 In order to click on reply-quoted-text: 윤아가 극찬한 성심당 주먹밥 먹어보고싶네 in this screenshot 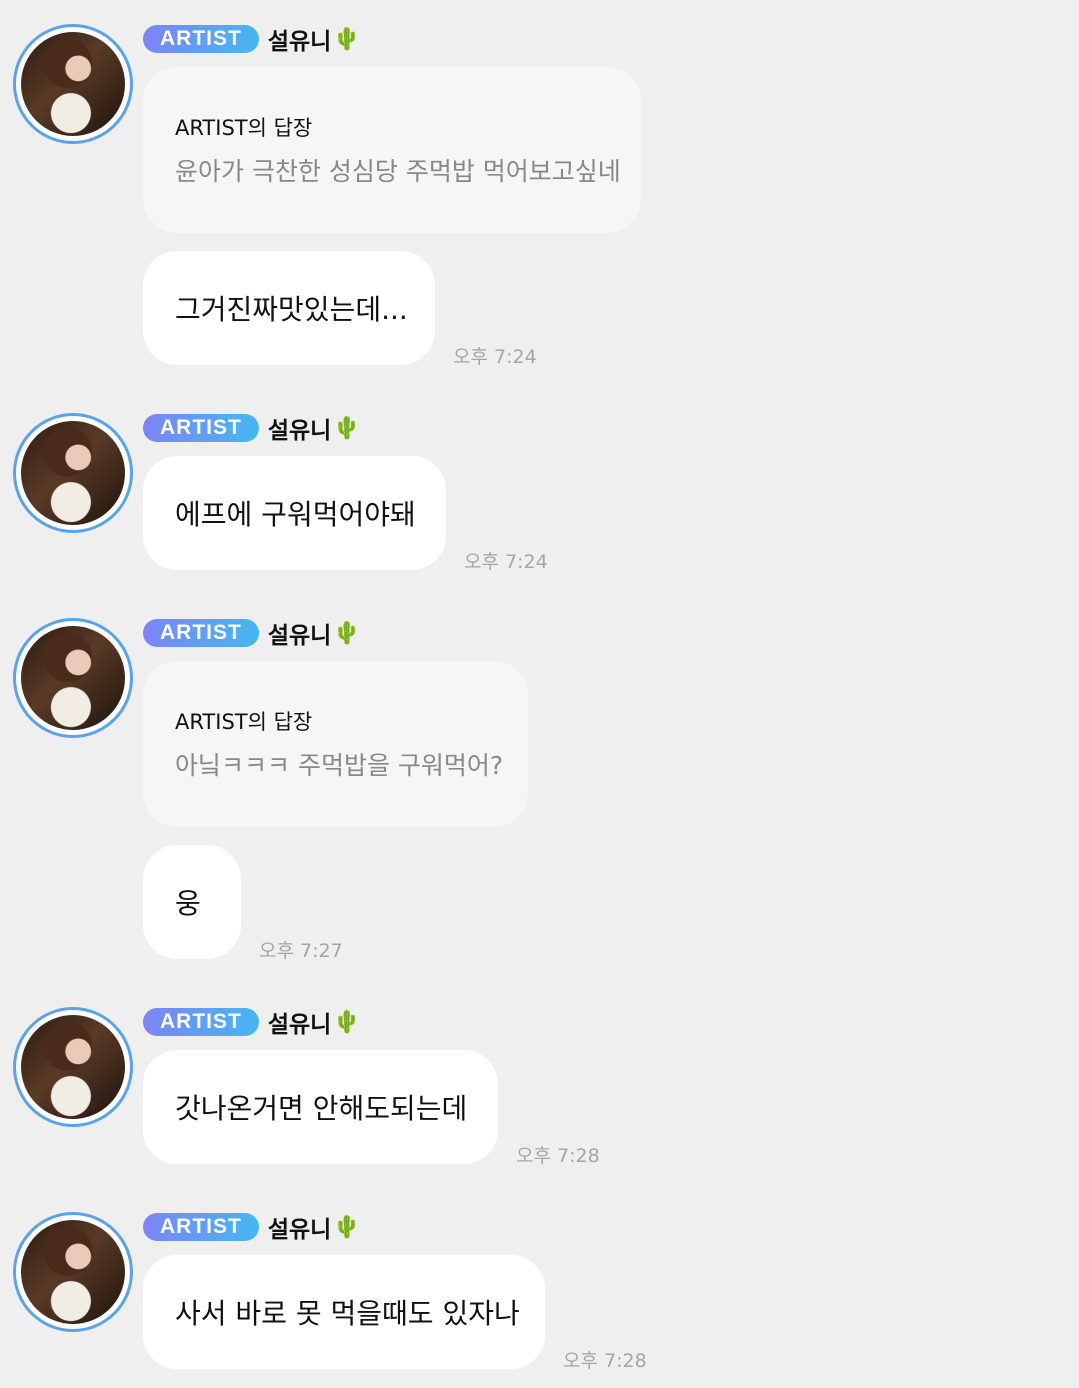, I will do `click(398, 171)`.